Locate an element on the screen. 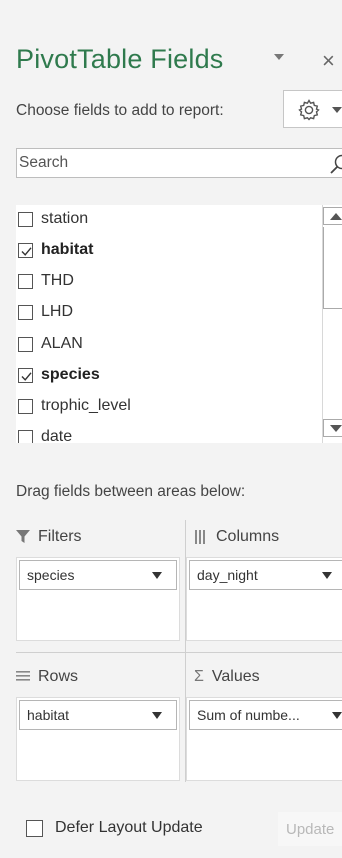  columns-icon is located at coordinates (200, 537).